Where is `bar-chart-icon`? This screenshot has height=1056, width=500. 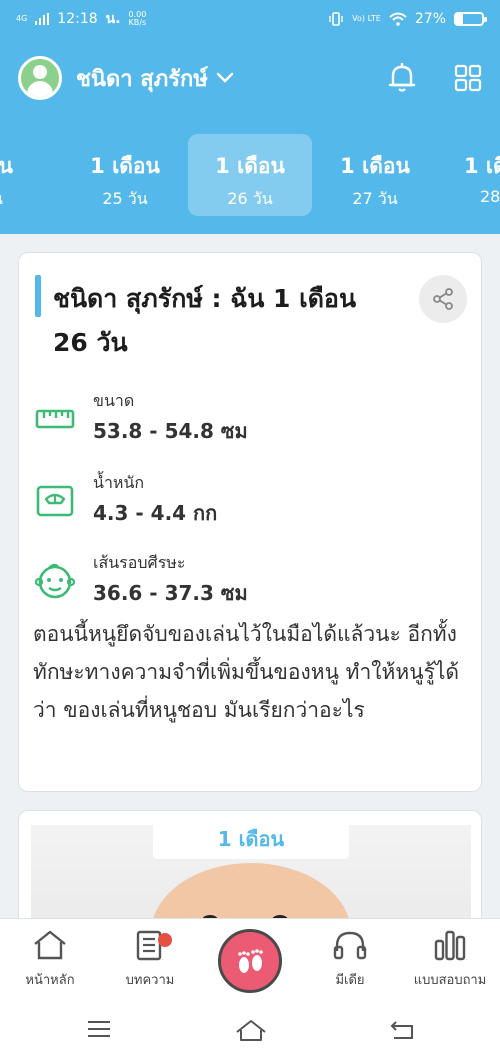 bar-chart-icon is located at coordinates (450, 945).